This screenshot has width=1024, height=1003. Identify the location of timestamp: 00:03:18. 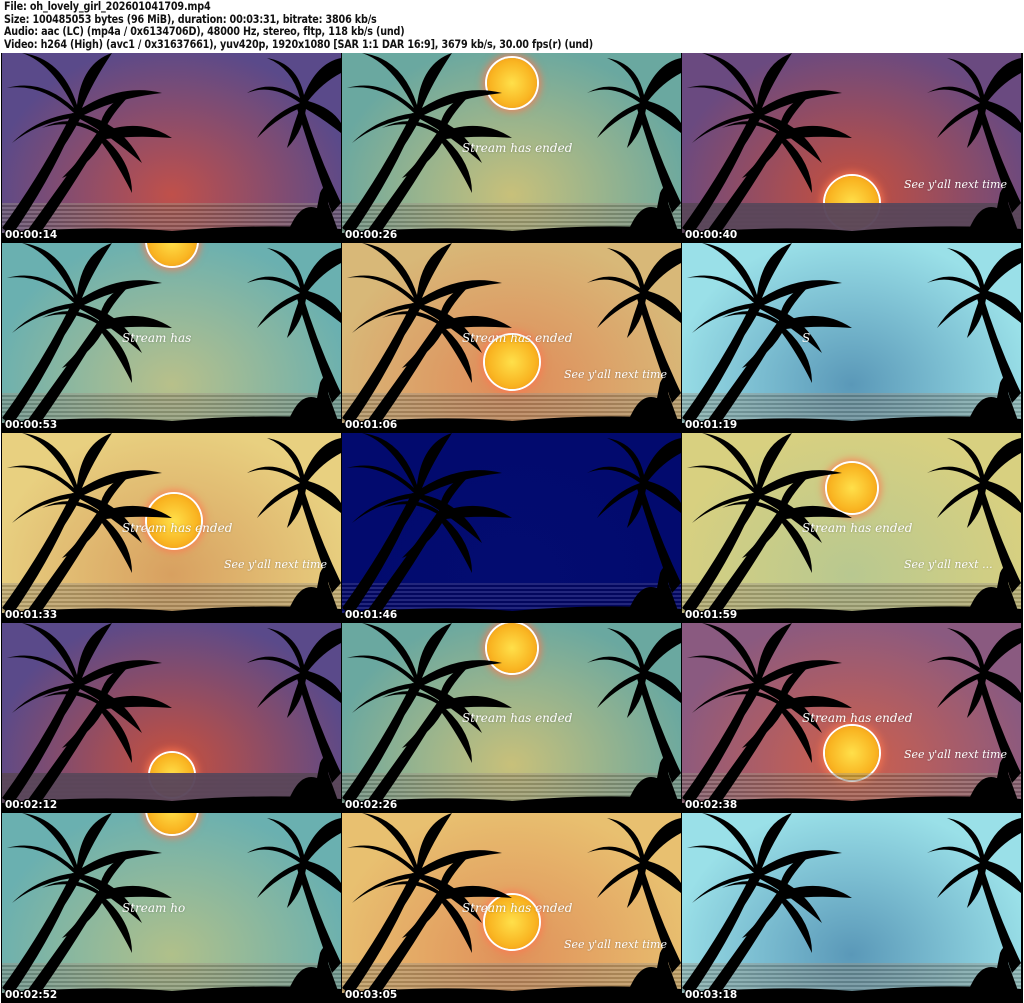
(711, 995).